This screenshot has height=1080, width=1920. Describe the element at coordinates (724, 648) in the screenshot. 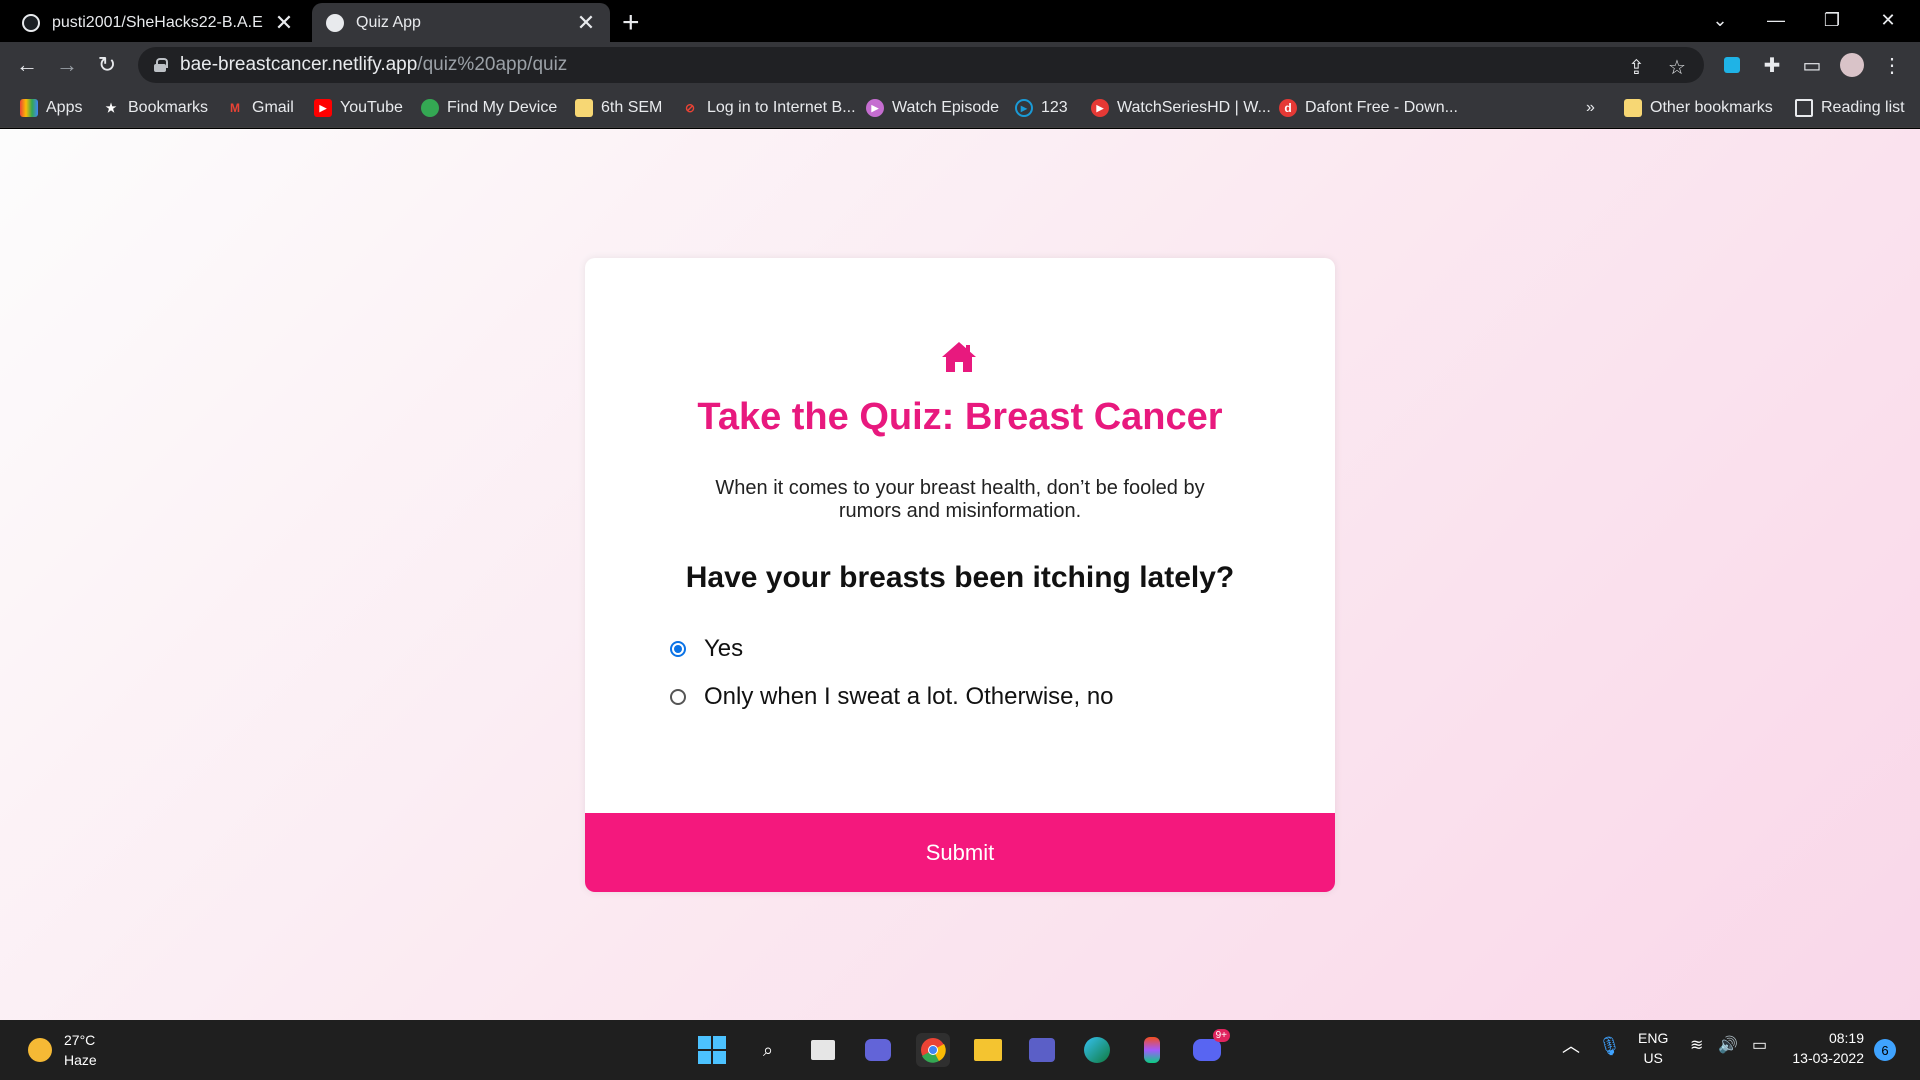

I see `option-label: Yes` at that location.